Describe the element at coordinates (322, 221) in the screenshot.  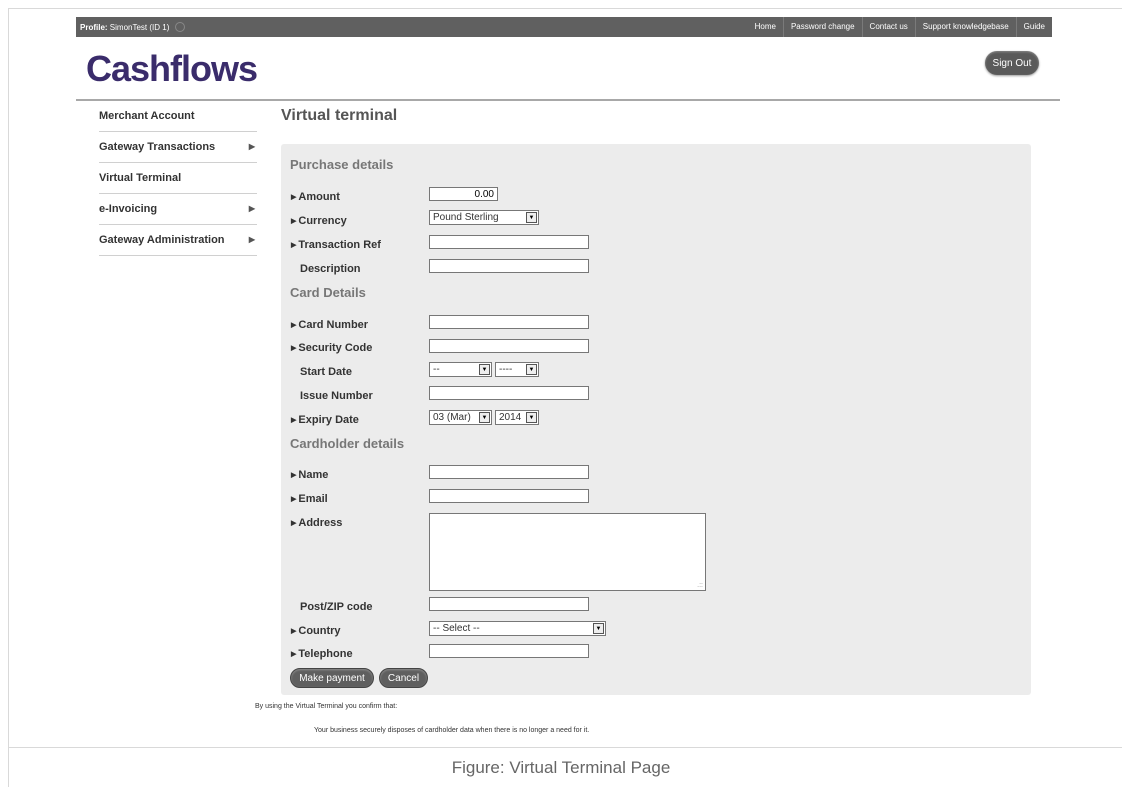
I see `currency-label-text: Currency` at that location.